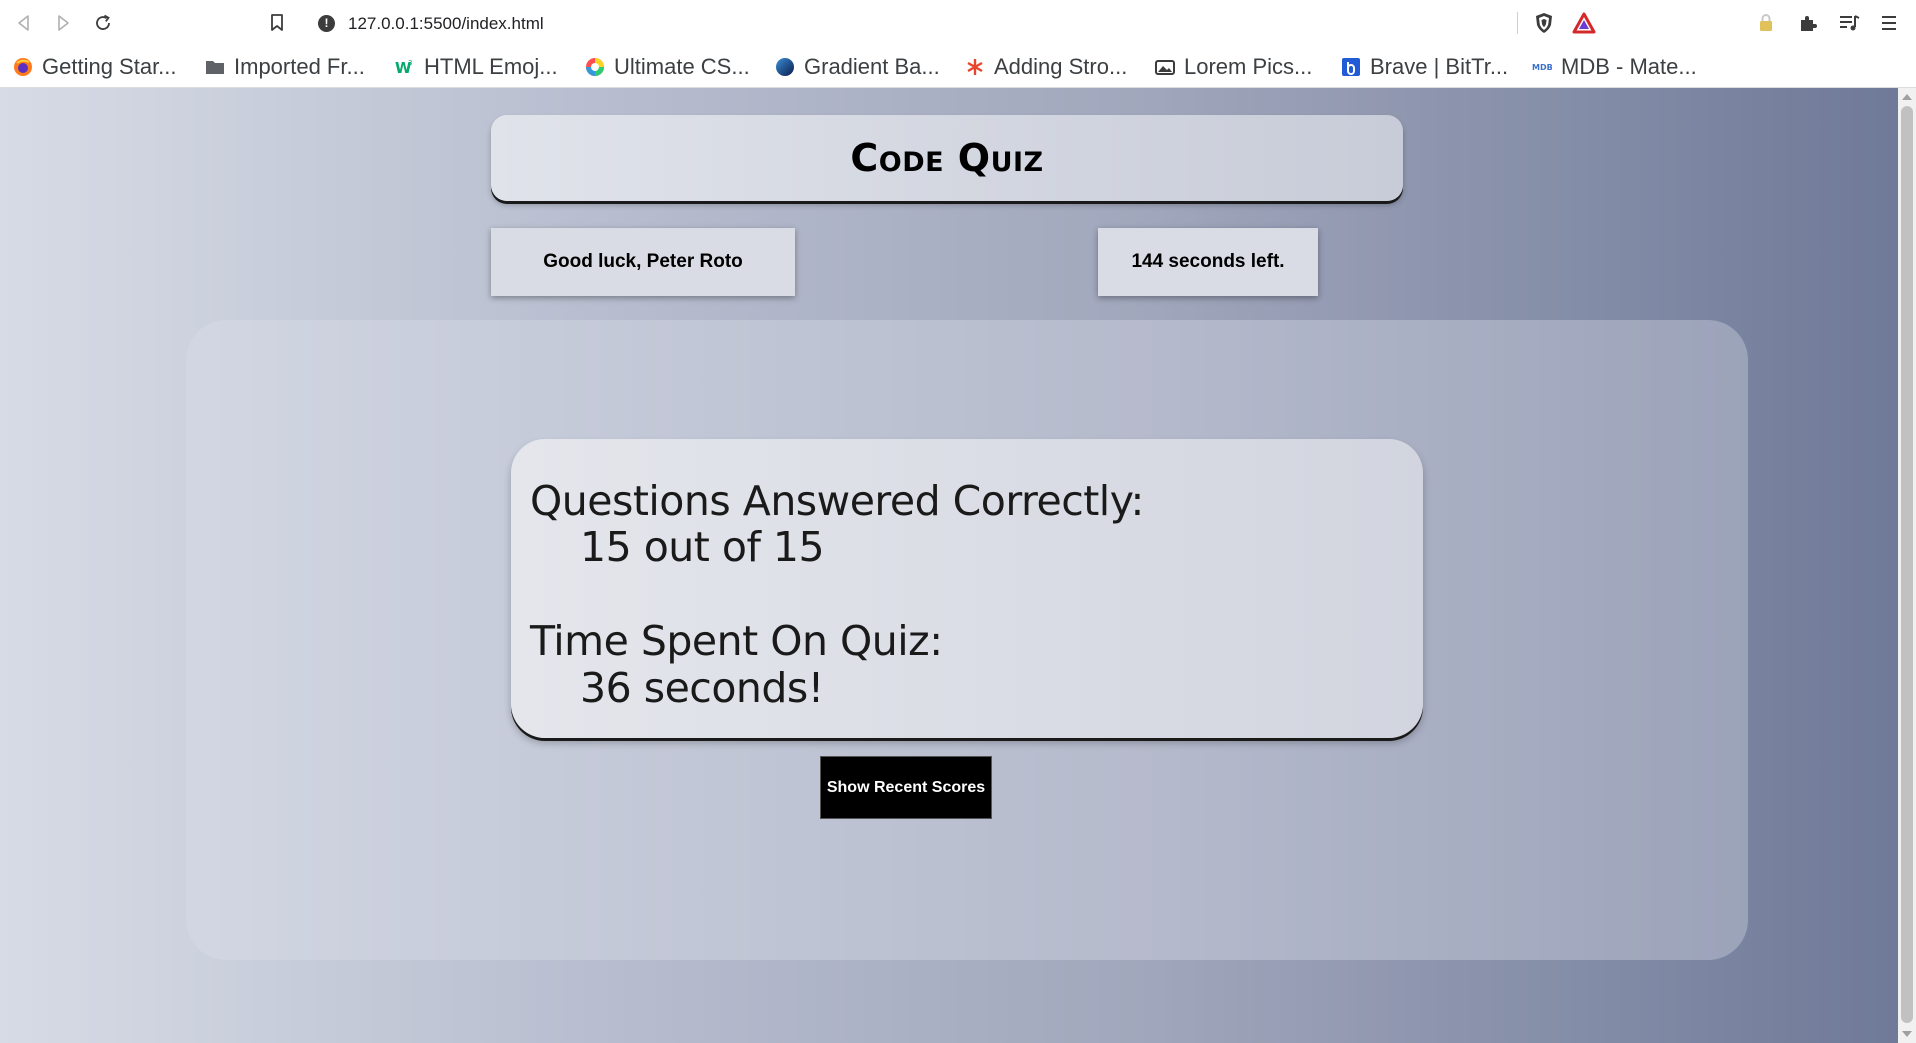 The image size is (1916, 1043). What do you see at coordinates (643, 262) in the screenshot?
I see `greeting-box: Good luck, Peter Roto` at bounding box center [643, 262].